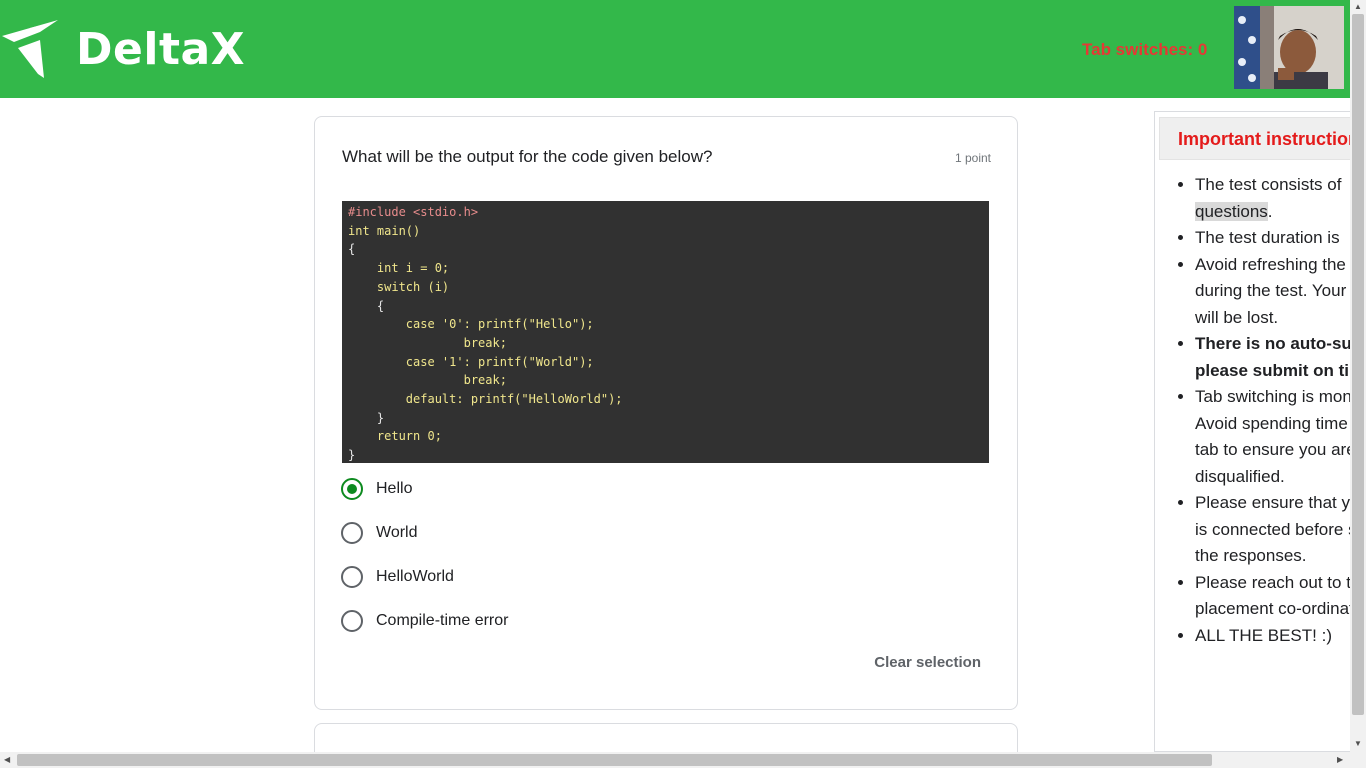 The height and width of the screenshot is (768, 1366). What do you see at coordinates (1272, 582) in the screenshot?
I see `instruction-text: Please reach out to the` at bounding box center [1272, 582].